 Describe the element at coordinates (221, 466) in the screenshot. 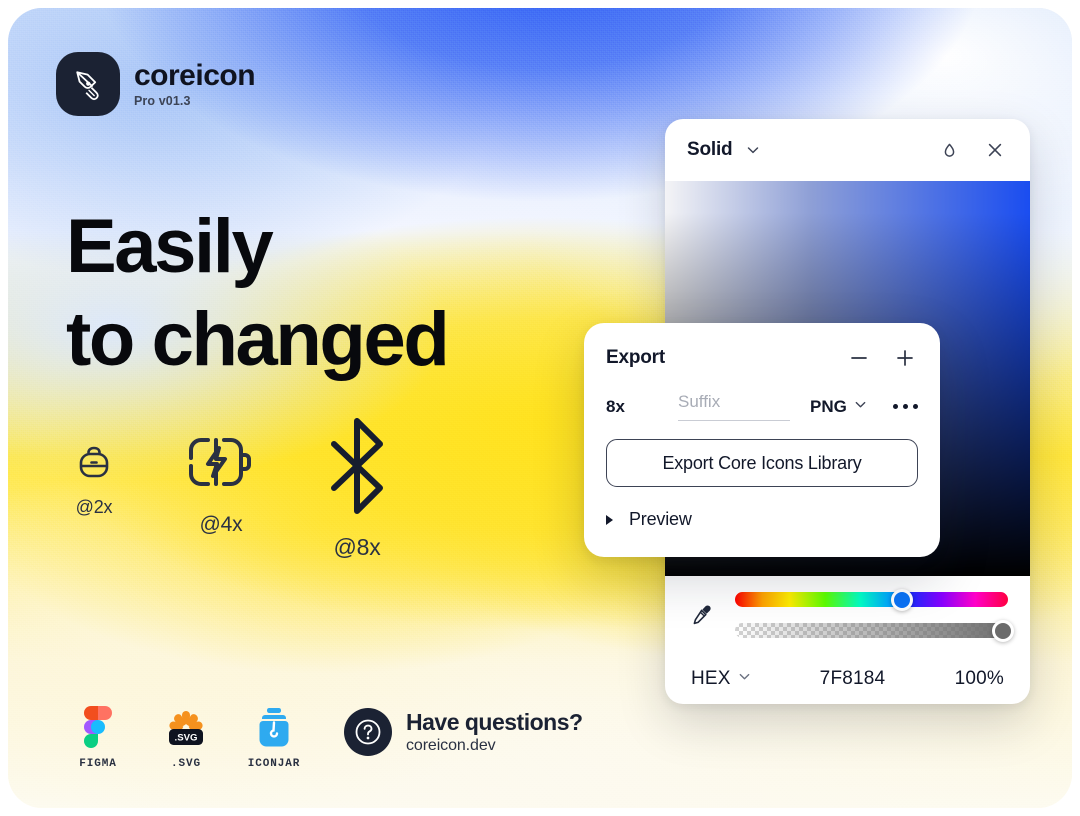

I see `battery-charging-icon` at that location.